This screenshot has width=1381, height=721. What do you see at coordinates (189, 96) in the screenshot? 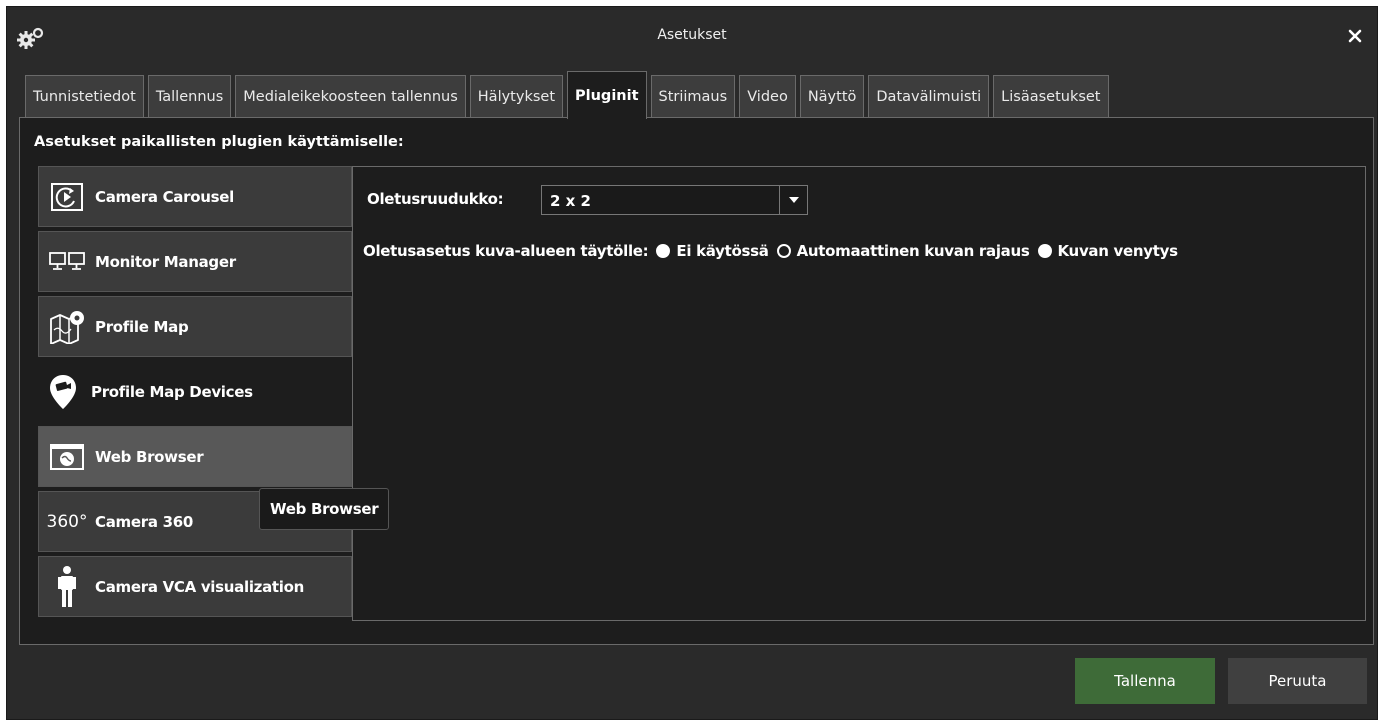
I see `tab-tallennus: Tallennus` at bounding box center [189, 96].